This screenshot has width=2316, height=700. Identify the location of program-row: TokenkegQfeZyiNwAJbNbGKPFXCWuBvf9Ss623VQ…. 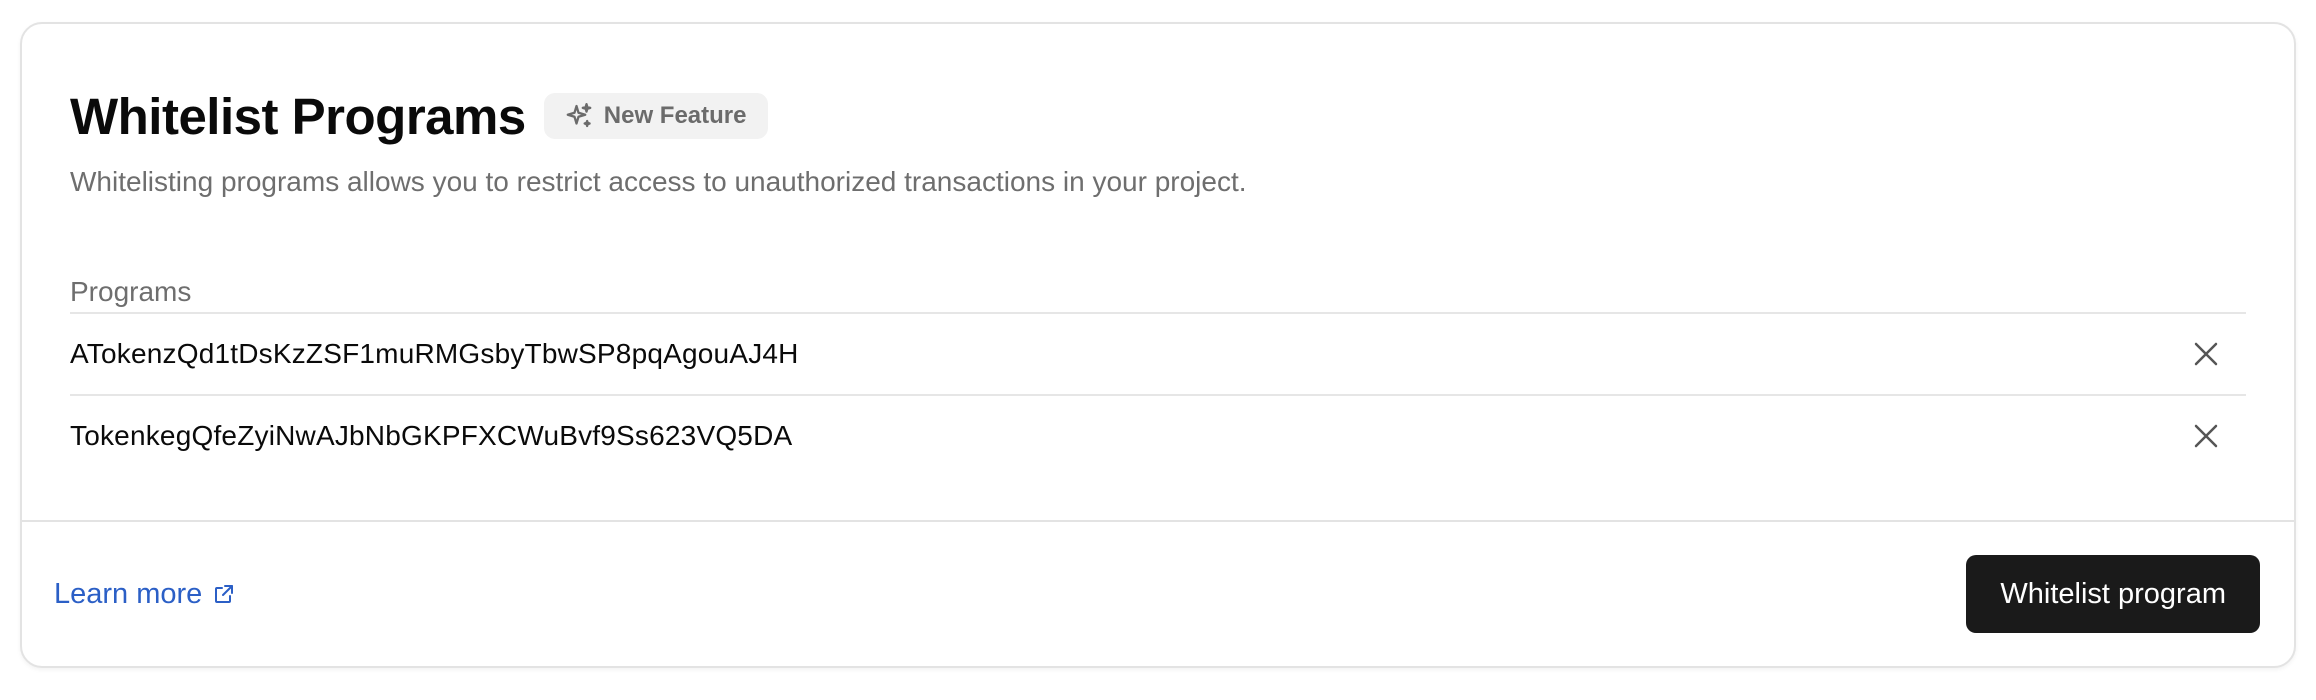
(1158, 435).